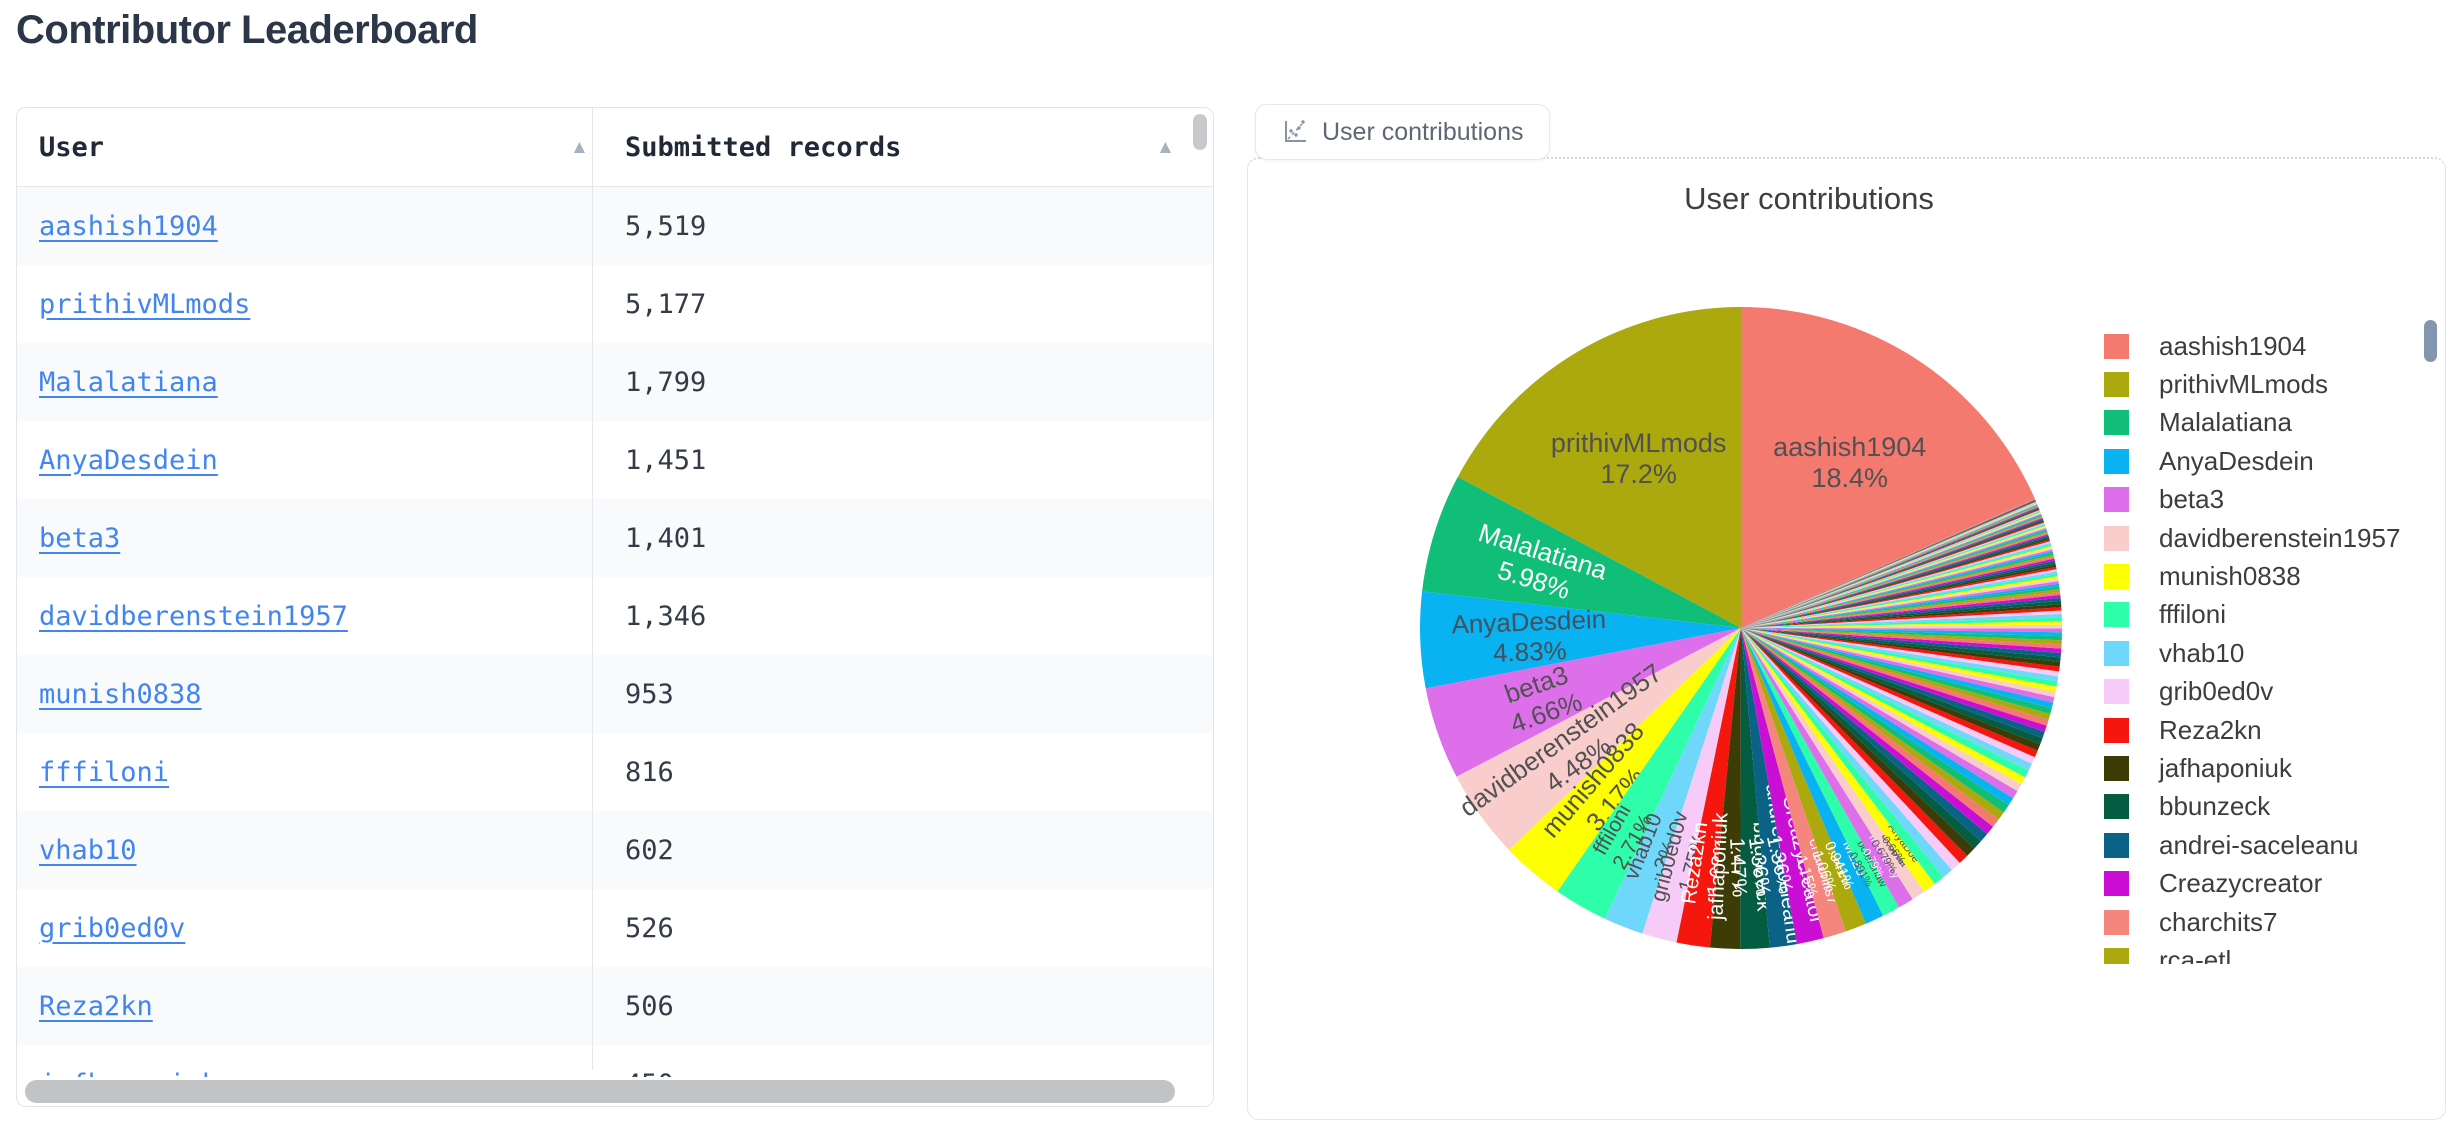  Describe the element at coordinates (2230, 576) in the screenshot. I see `legend-label: munish0838` at that location.